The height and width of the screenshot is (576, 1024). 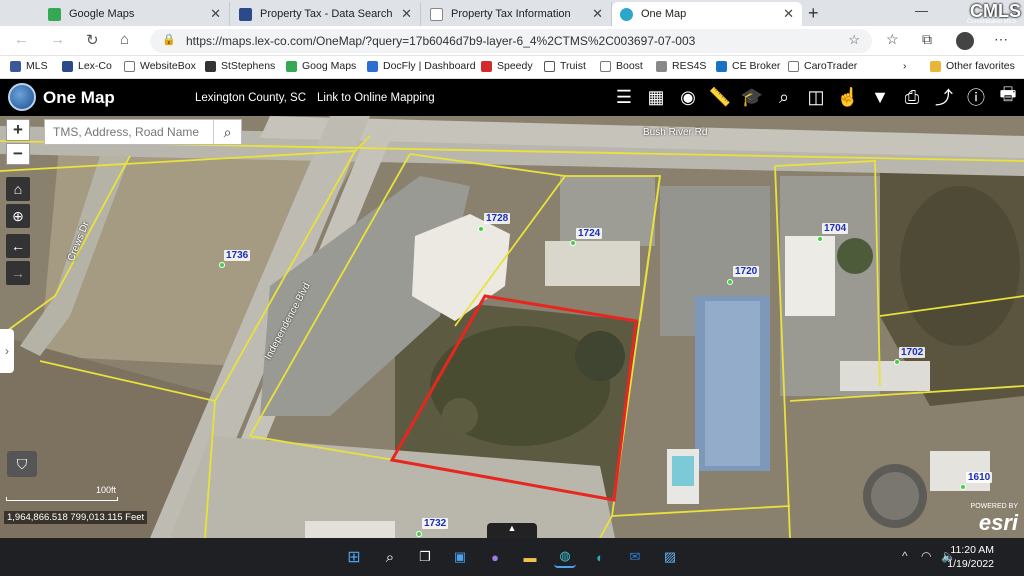 I want to click on pointer-icon: ☝, so click(x=848, y=97).